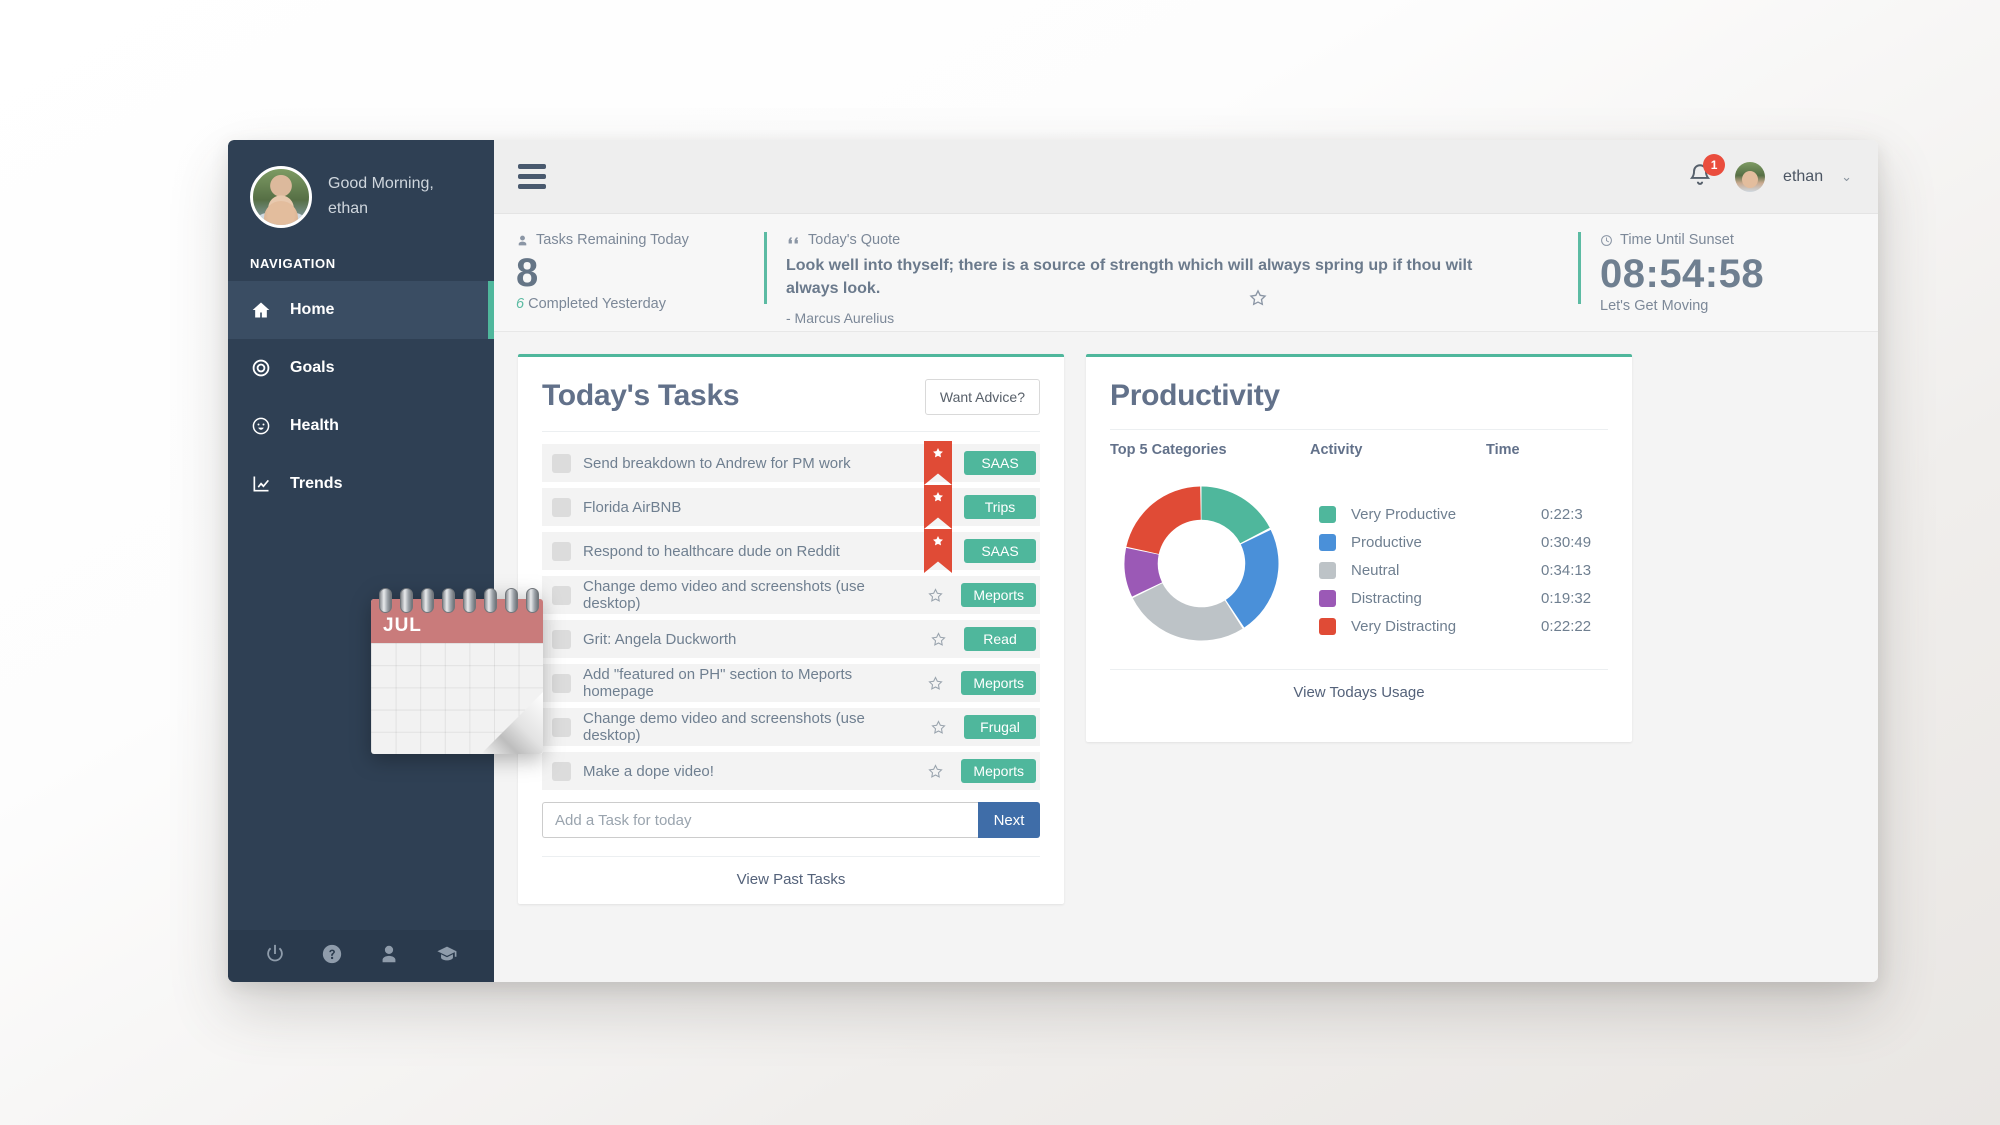 Image resolution: width=2000 pixels, height=1125 pixels. Describe the element at coordinates (641, 395) in the screenshot. I see `page-title: Today's Tasks` at that location.